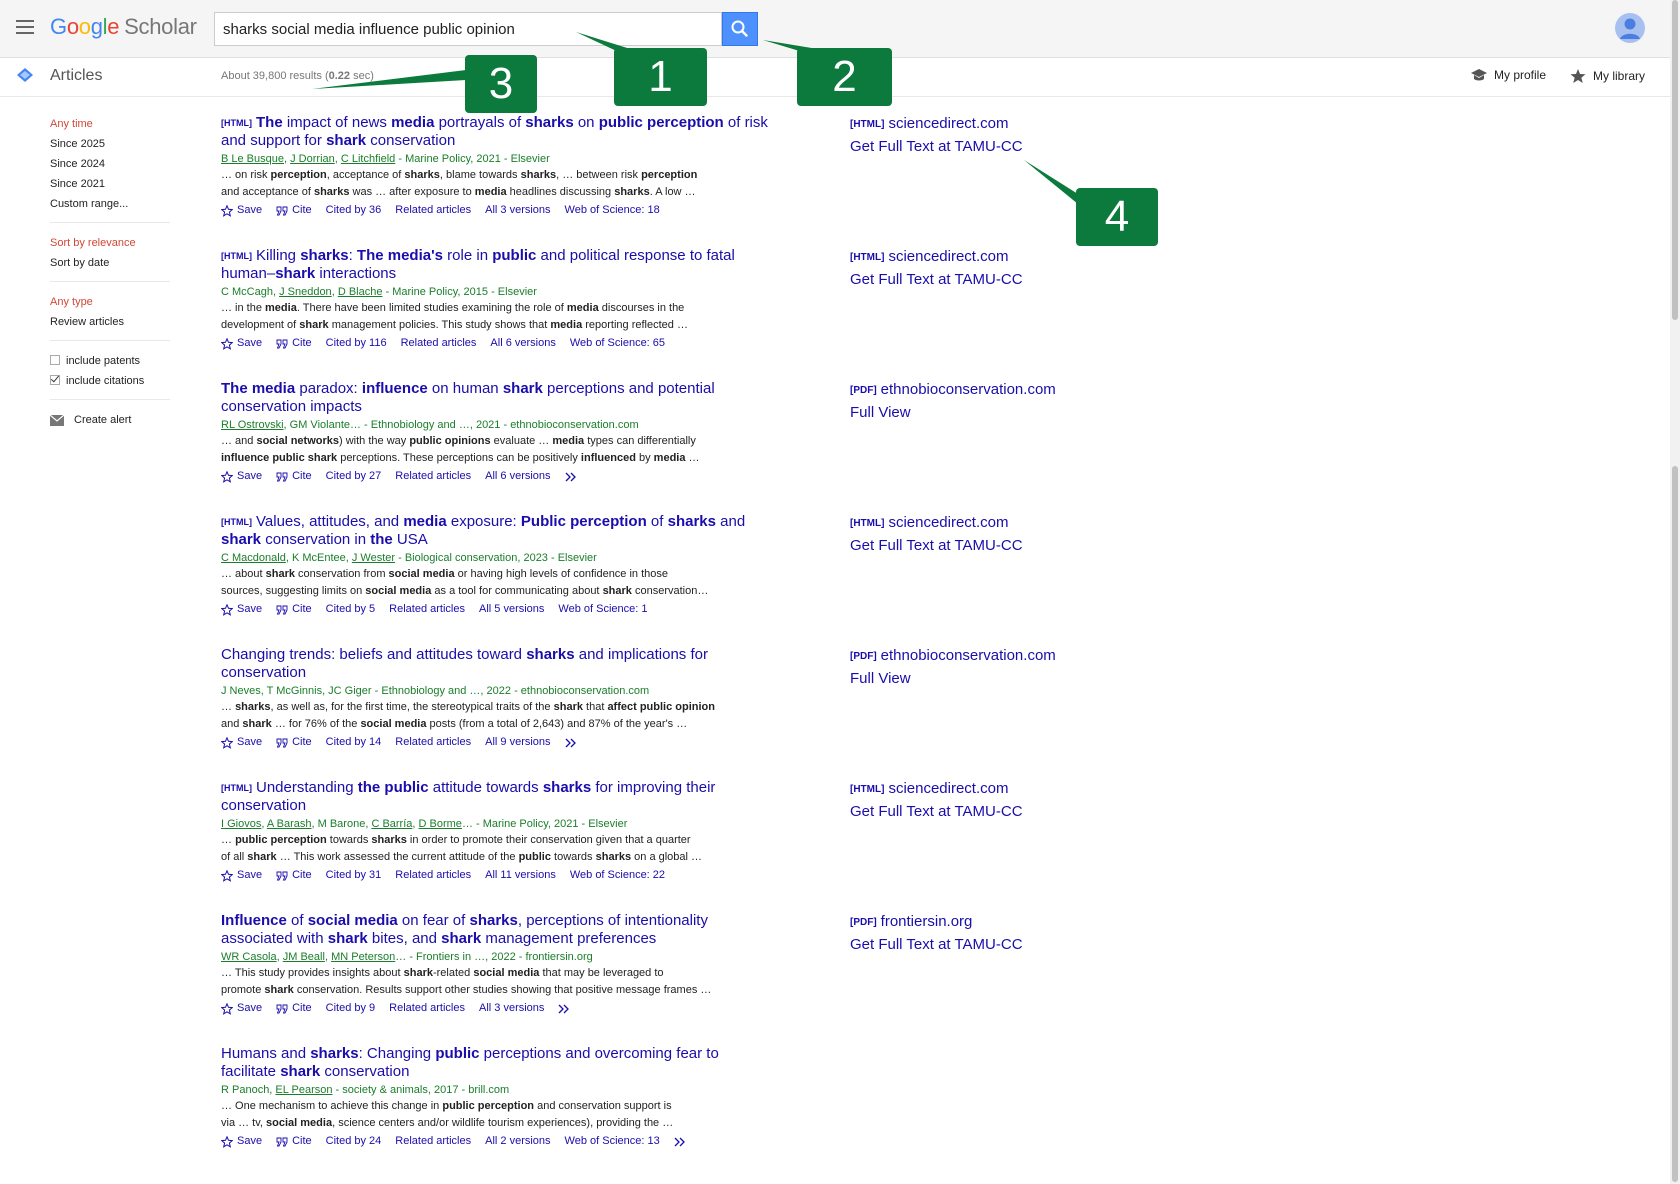 The width and height of the screenshot is (1680, 1184). I want to click on filter-any-time: Any time, so click(110, 124).